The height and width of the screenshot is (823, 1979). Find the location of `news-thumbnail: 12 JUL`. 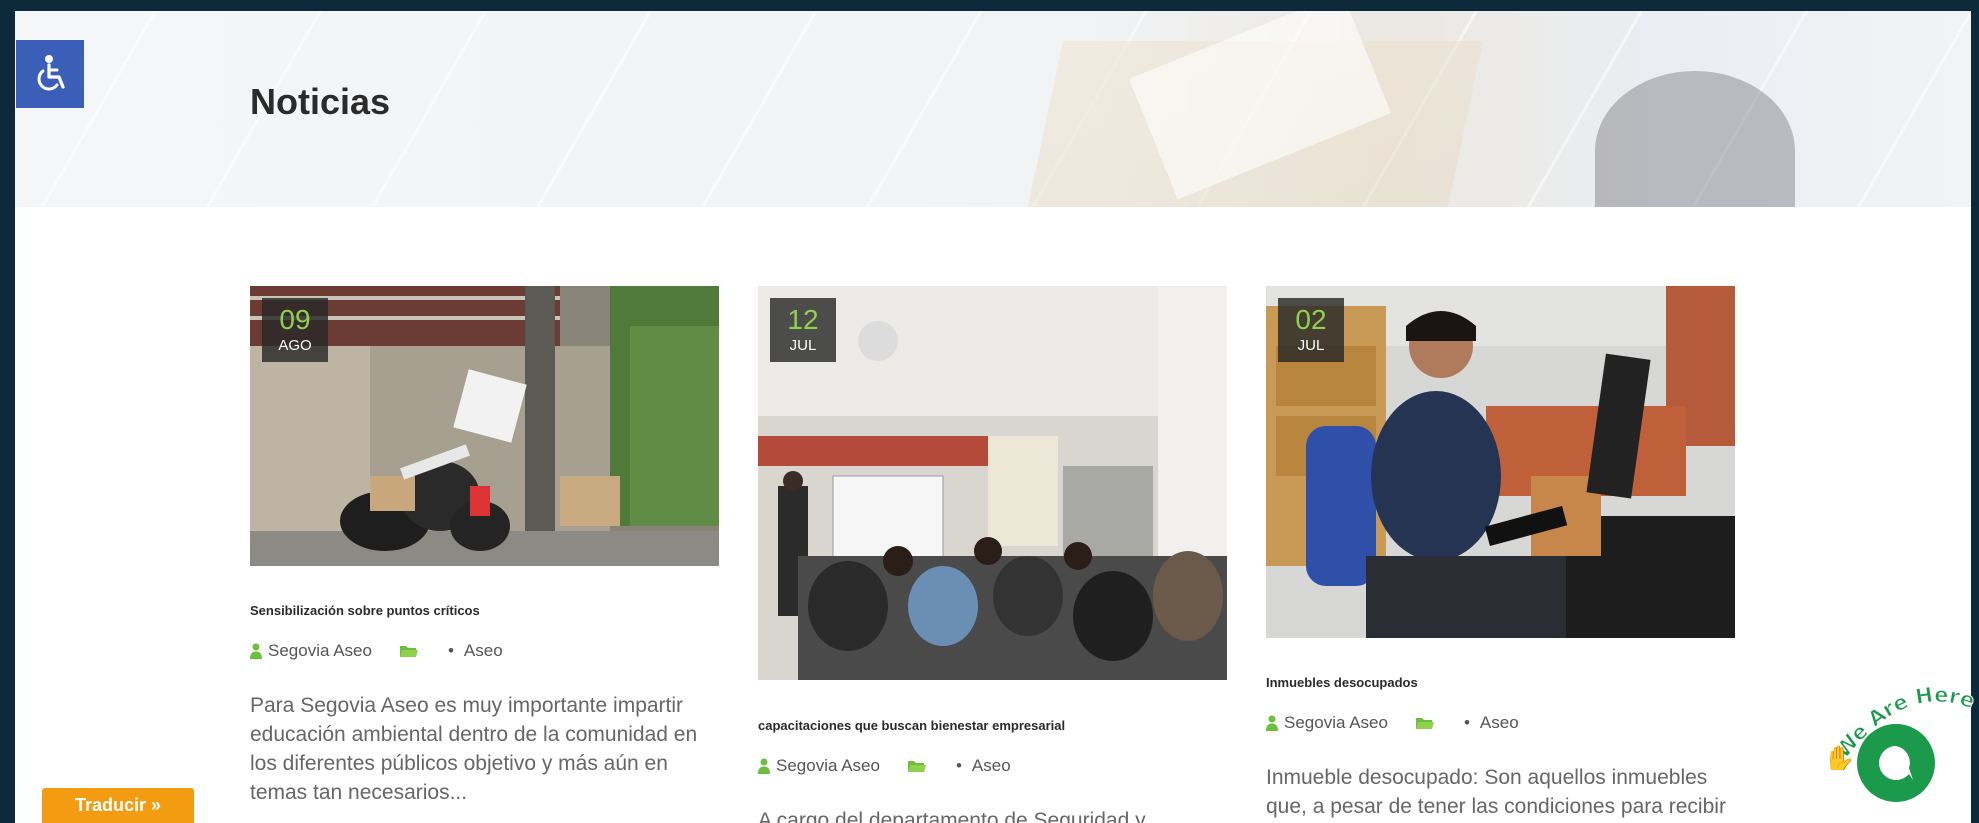

news-thumbnail: 12 JUL is located at coordinates (992, 483).